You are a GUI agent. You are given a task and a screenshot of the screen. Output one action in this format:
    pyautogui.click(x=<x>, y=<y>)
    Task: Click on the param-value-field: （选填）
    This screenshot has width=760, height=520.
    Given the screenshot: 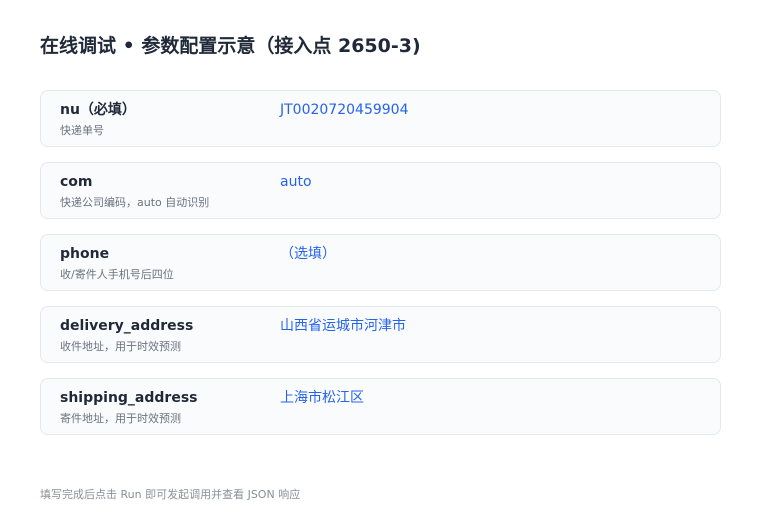 What is the action you would take?
    pyautogui.click(x=308, y=254)
    